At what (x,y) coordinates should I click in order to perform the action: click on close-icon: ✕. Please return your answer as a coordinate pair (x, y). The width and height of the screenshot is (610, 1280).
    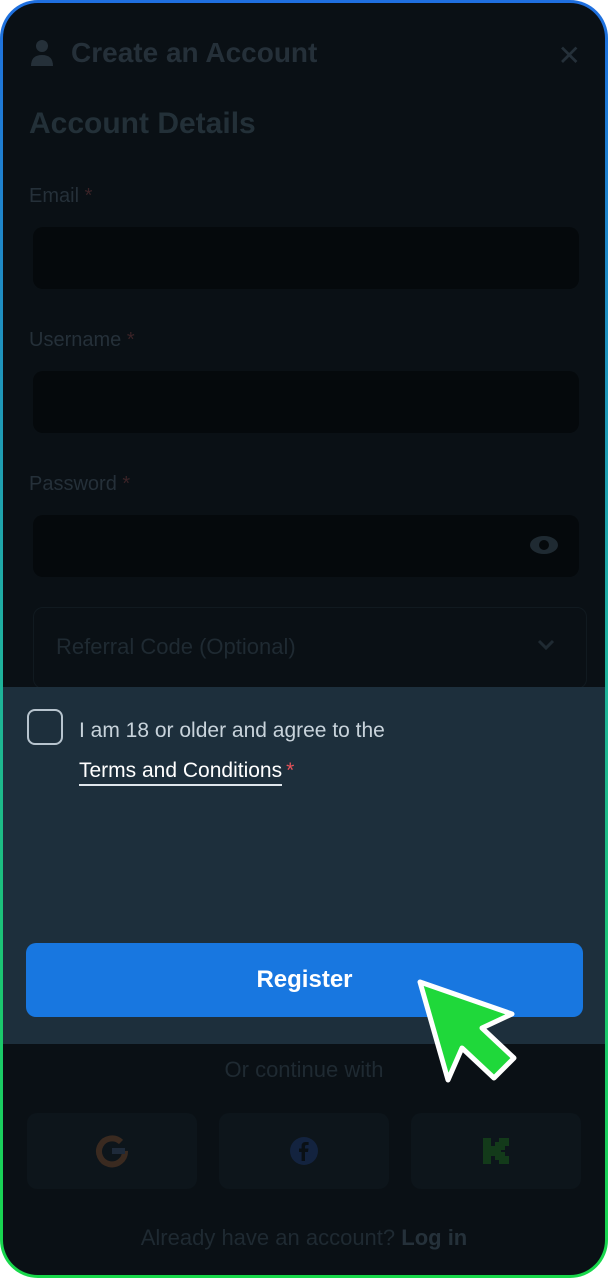
    Looking at the image, I should click on (569, 55).